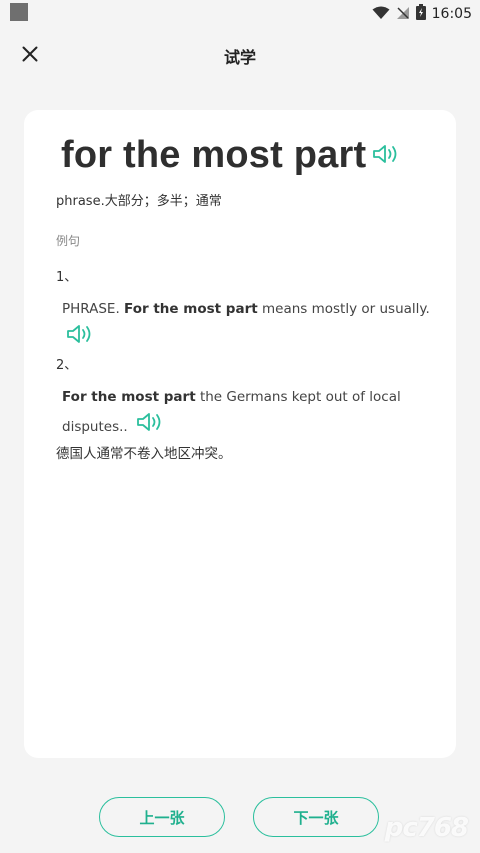 The width and height of the screenshot is (480, 853). Describe the element at coordinates (67, 277) in the screenshot. I see `example-number: 1、` at that location.